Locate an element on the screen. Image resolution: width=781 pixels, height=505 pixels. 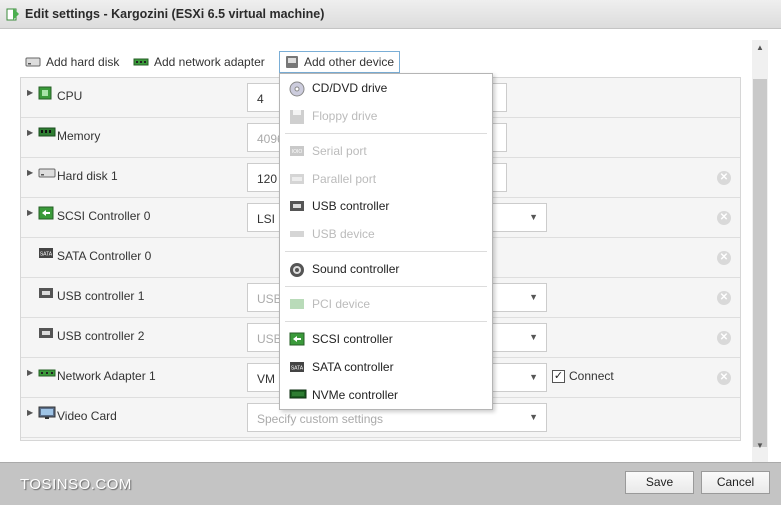
add-other-device-label: Add other device is located at coordinates (349, 62).